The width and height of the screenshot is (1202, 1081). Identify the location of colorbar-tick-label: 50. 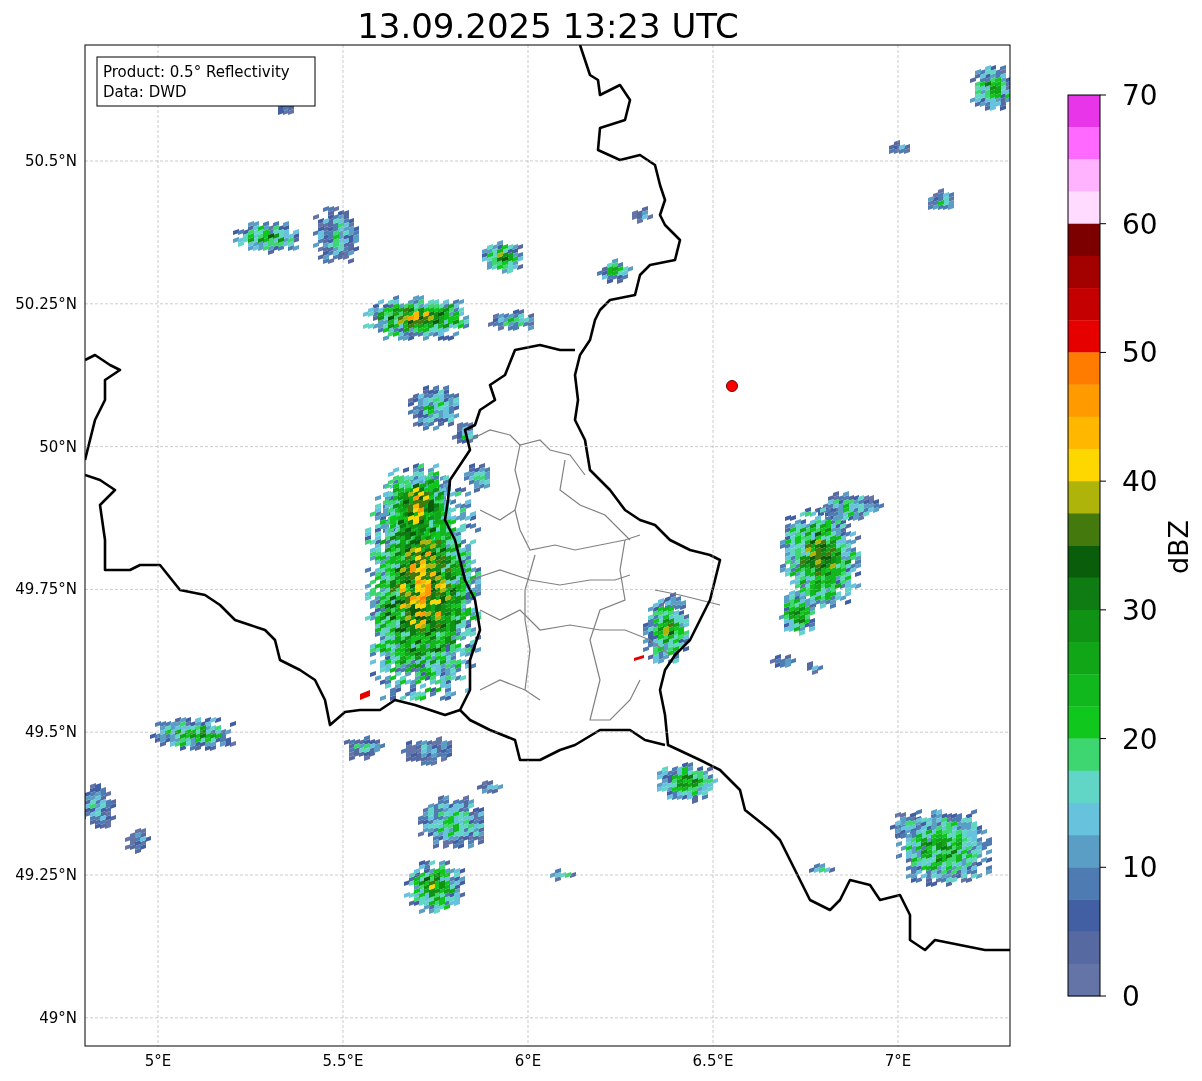
(1140, 353).